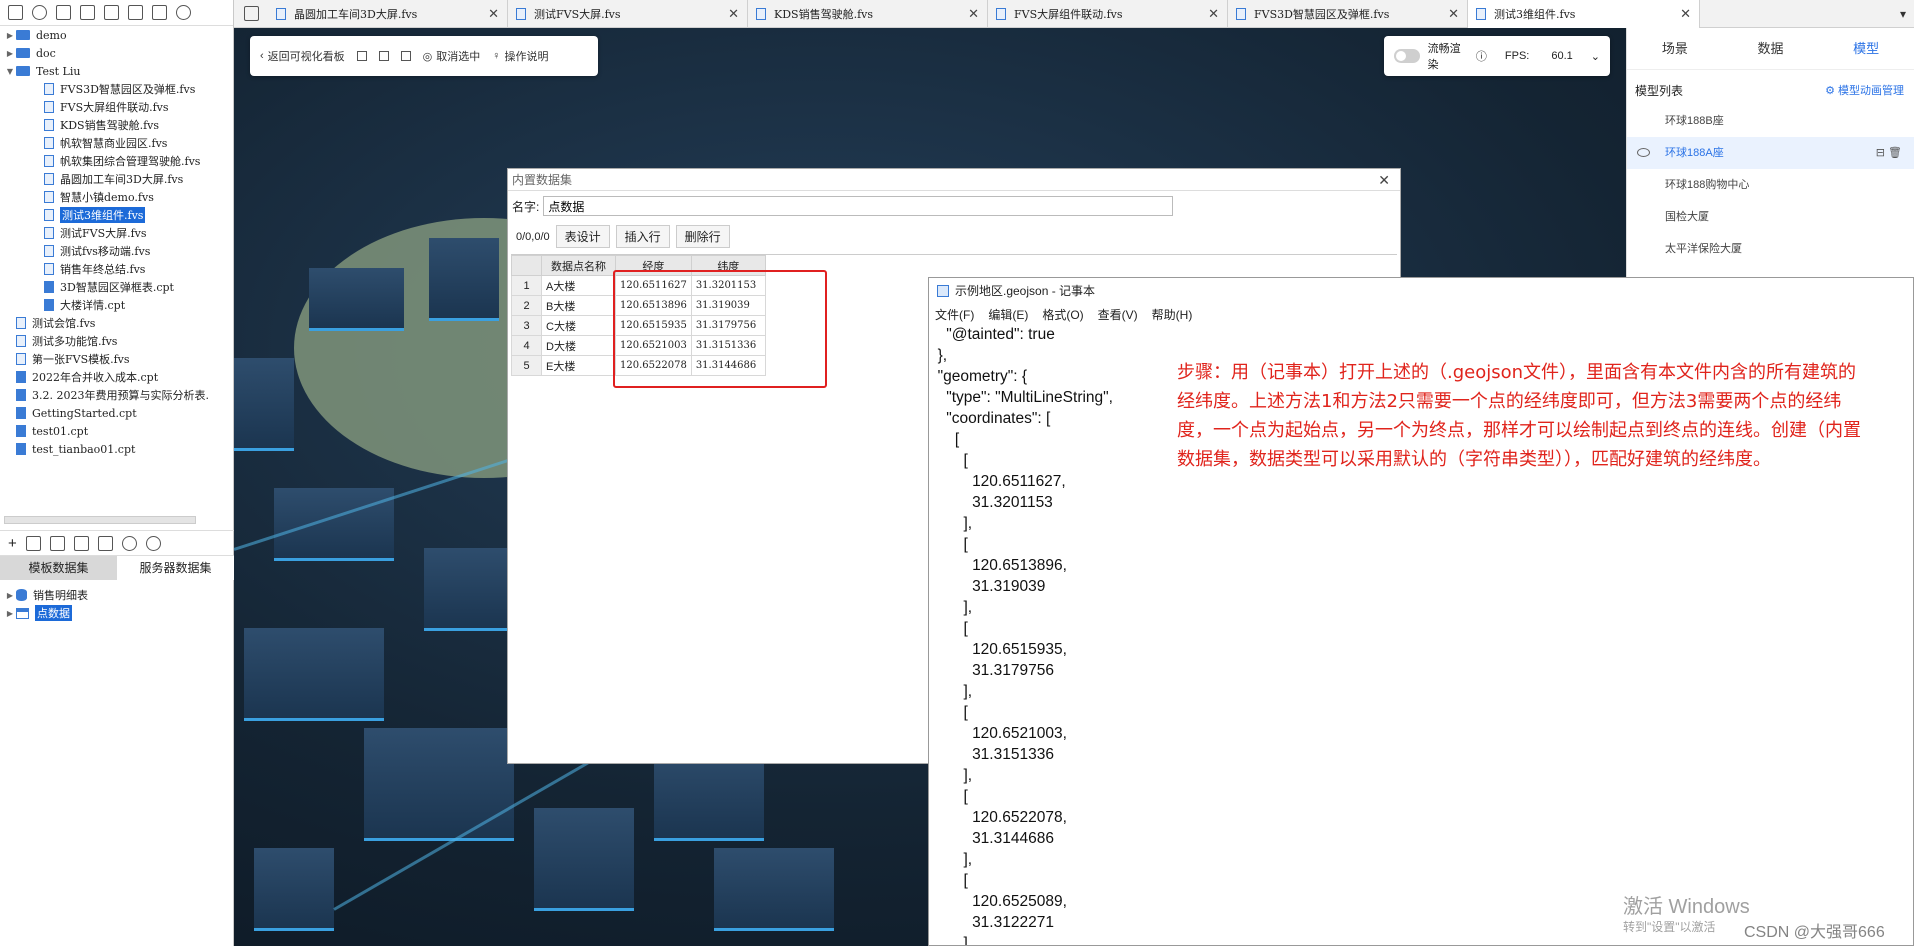 This screenshot has height=946, width=1914. I want to click on dataset-item: ▶ 销售明细表, so click(117, 595).